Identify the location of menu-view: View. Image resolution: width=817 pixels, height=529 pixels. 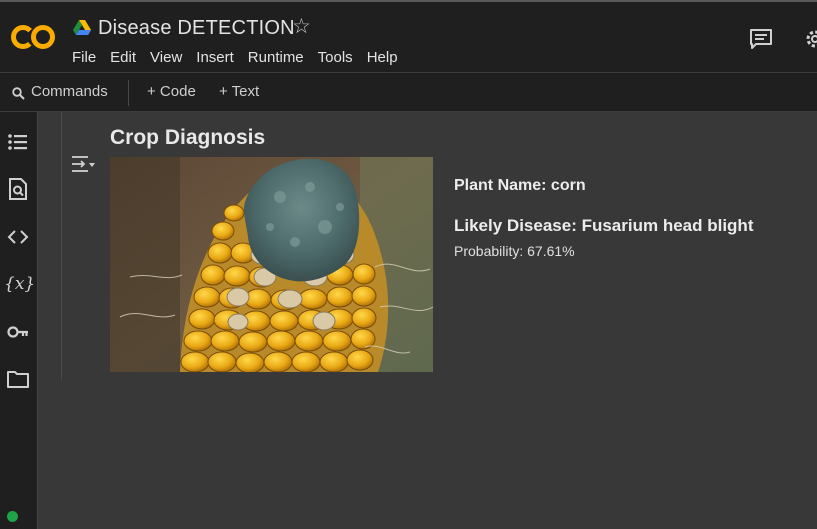
(166, 57).